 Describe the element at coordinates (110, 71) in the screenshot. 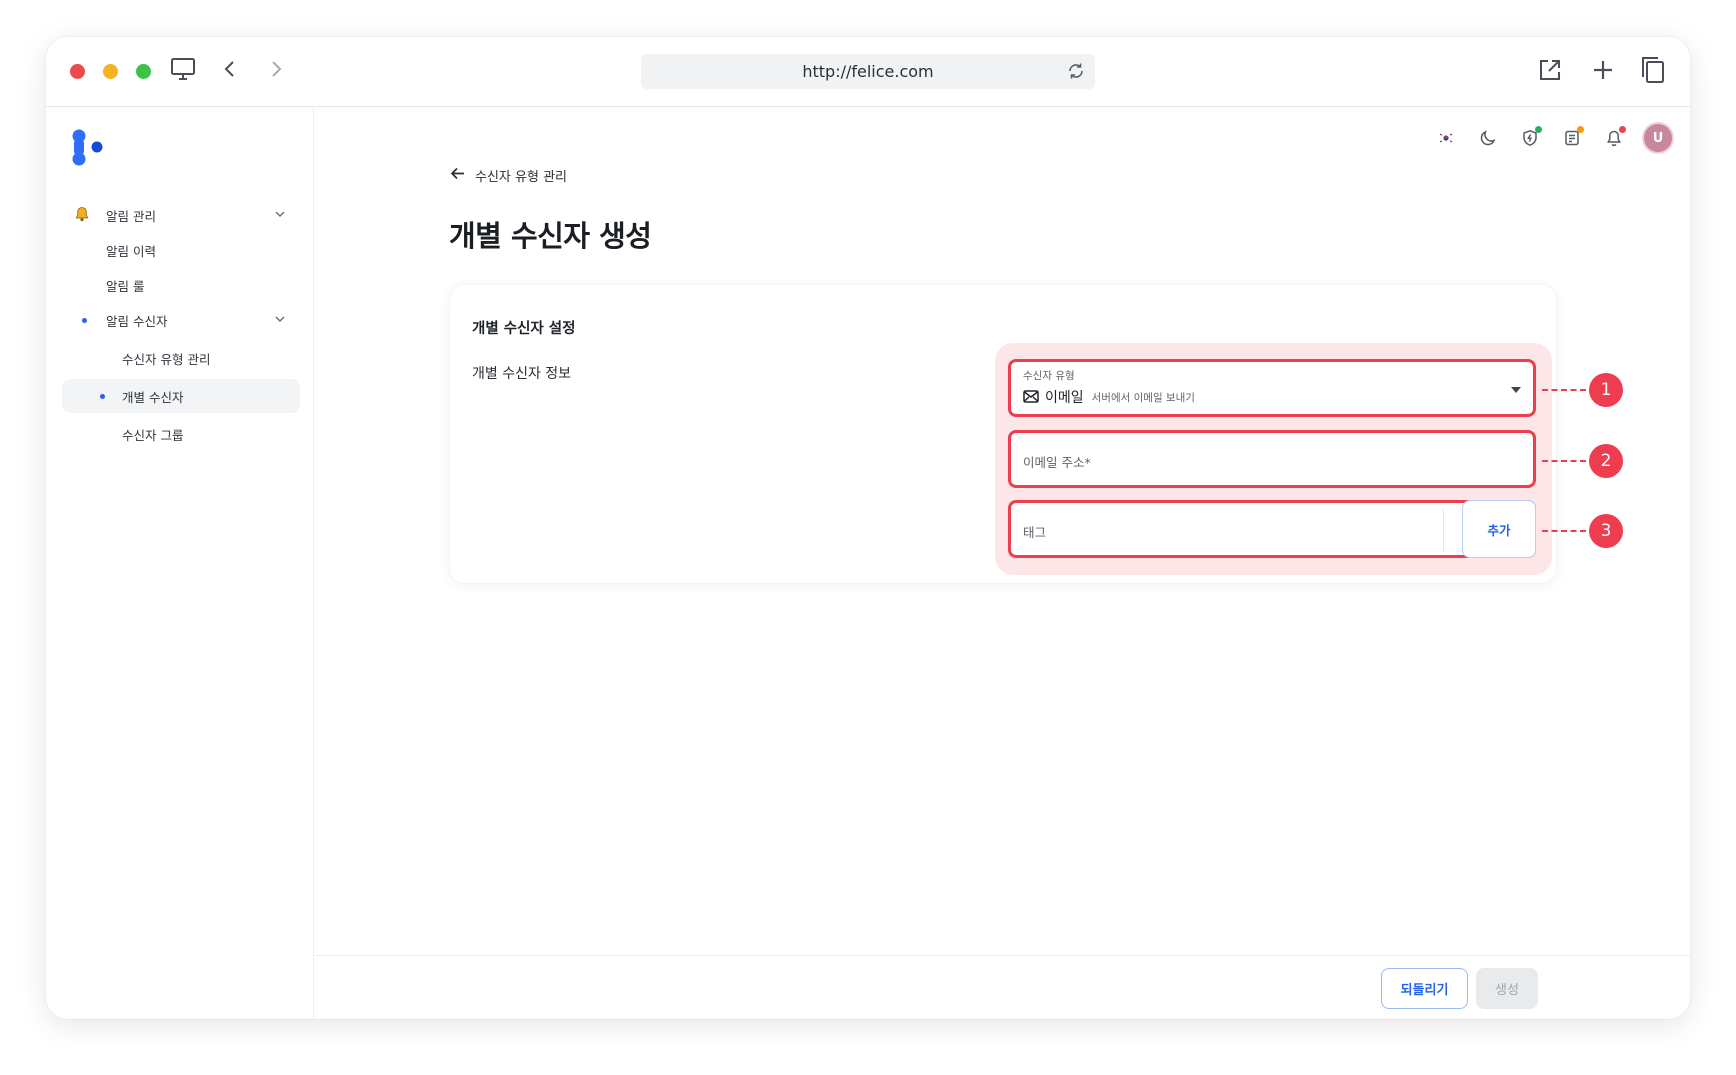

I see `minimize-window-button` at that location.